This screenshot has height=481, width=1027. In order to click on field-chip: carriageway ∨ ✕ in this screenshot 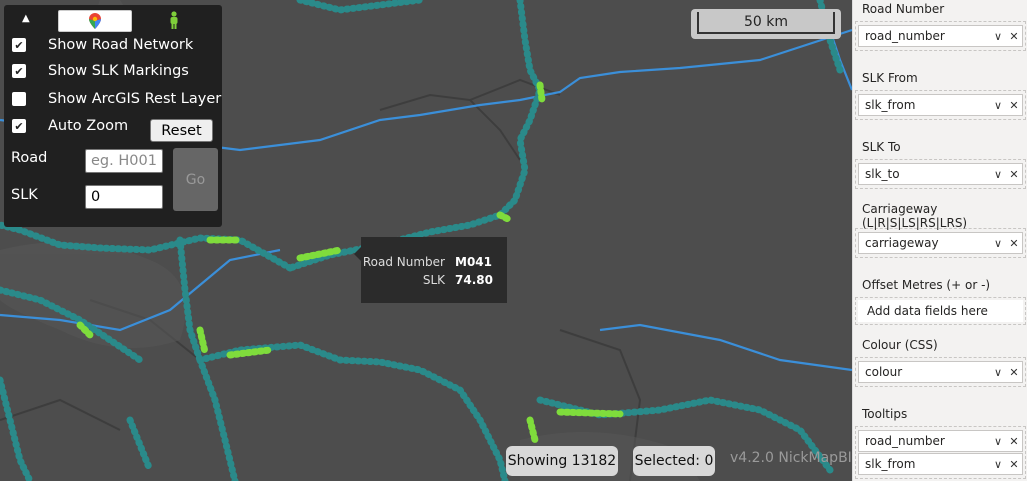, I will do `click(940, 243)`.